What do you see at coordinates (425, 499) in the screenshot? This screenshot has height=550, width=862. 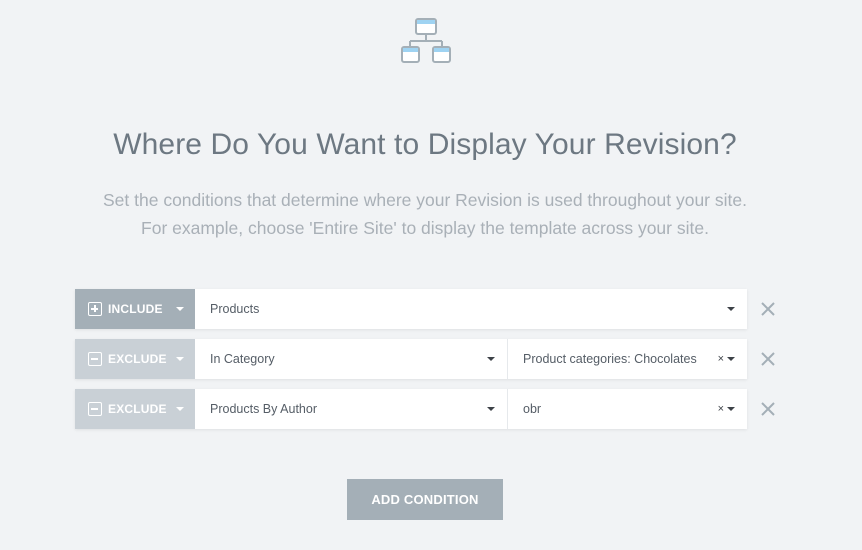 I see `add-condition-button: ADD CONDITION` at bounding box center [425, 499].